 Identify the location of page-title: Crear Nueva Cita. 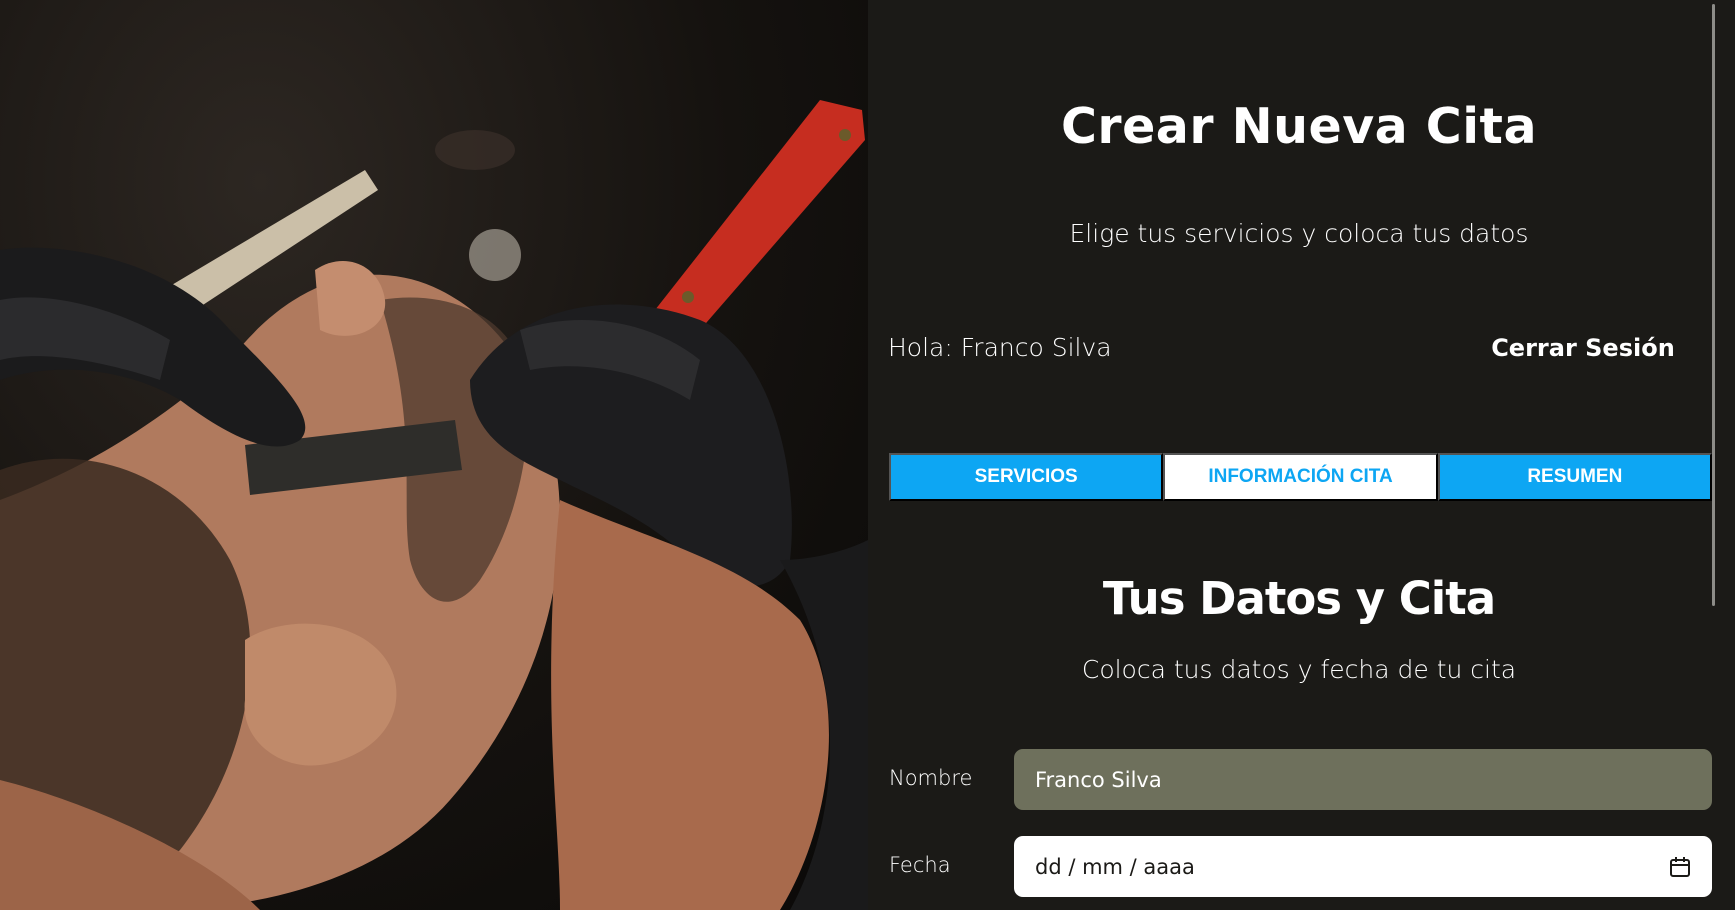
(1299, 126).